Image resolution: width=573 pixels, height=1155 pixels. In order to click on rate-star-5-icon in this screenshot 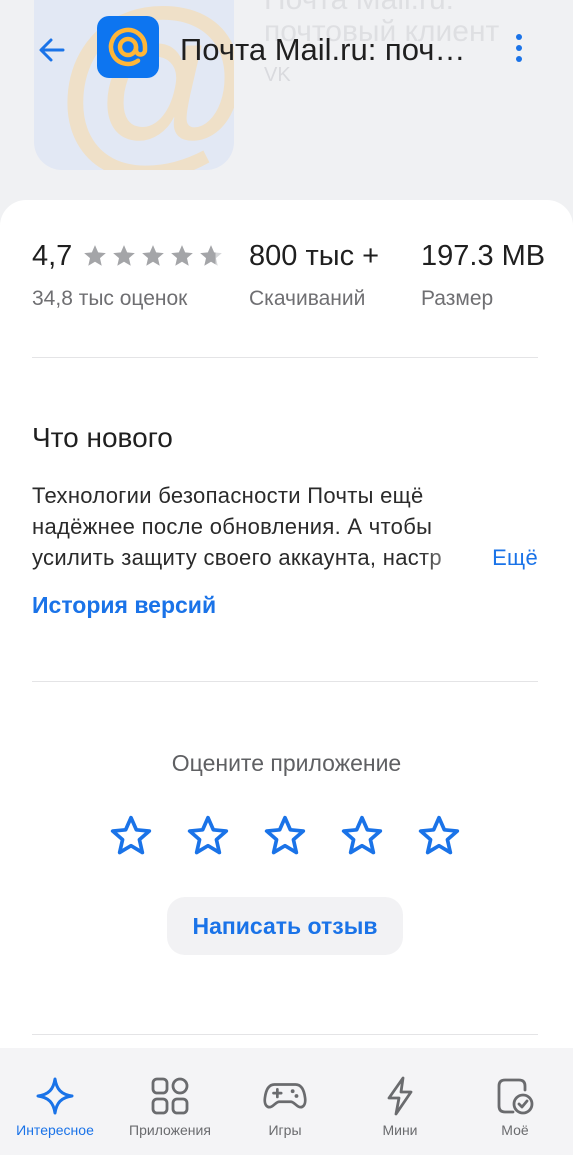, I will do `click(439, 836)`.